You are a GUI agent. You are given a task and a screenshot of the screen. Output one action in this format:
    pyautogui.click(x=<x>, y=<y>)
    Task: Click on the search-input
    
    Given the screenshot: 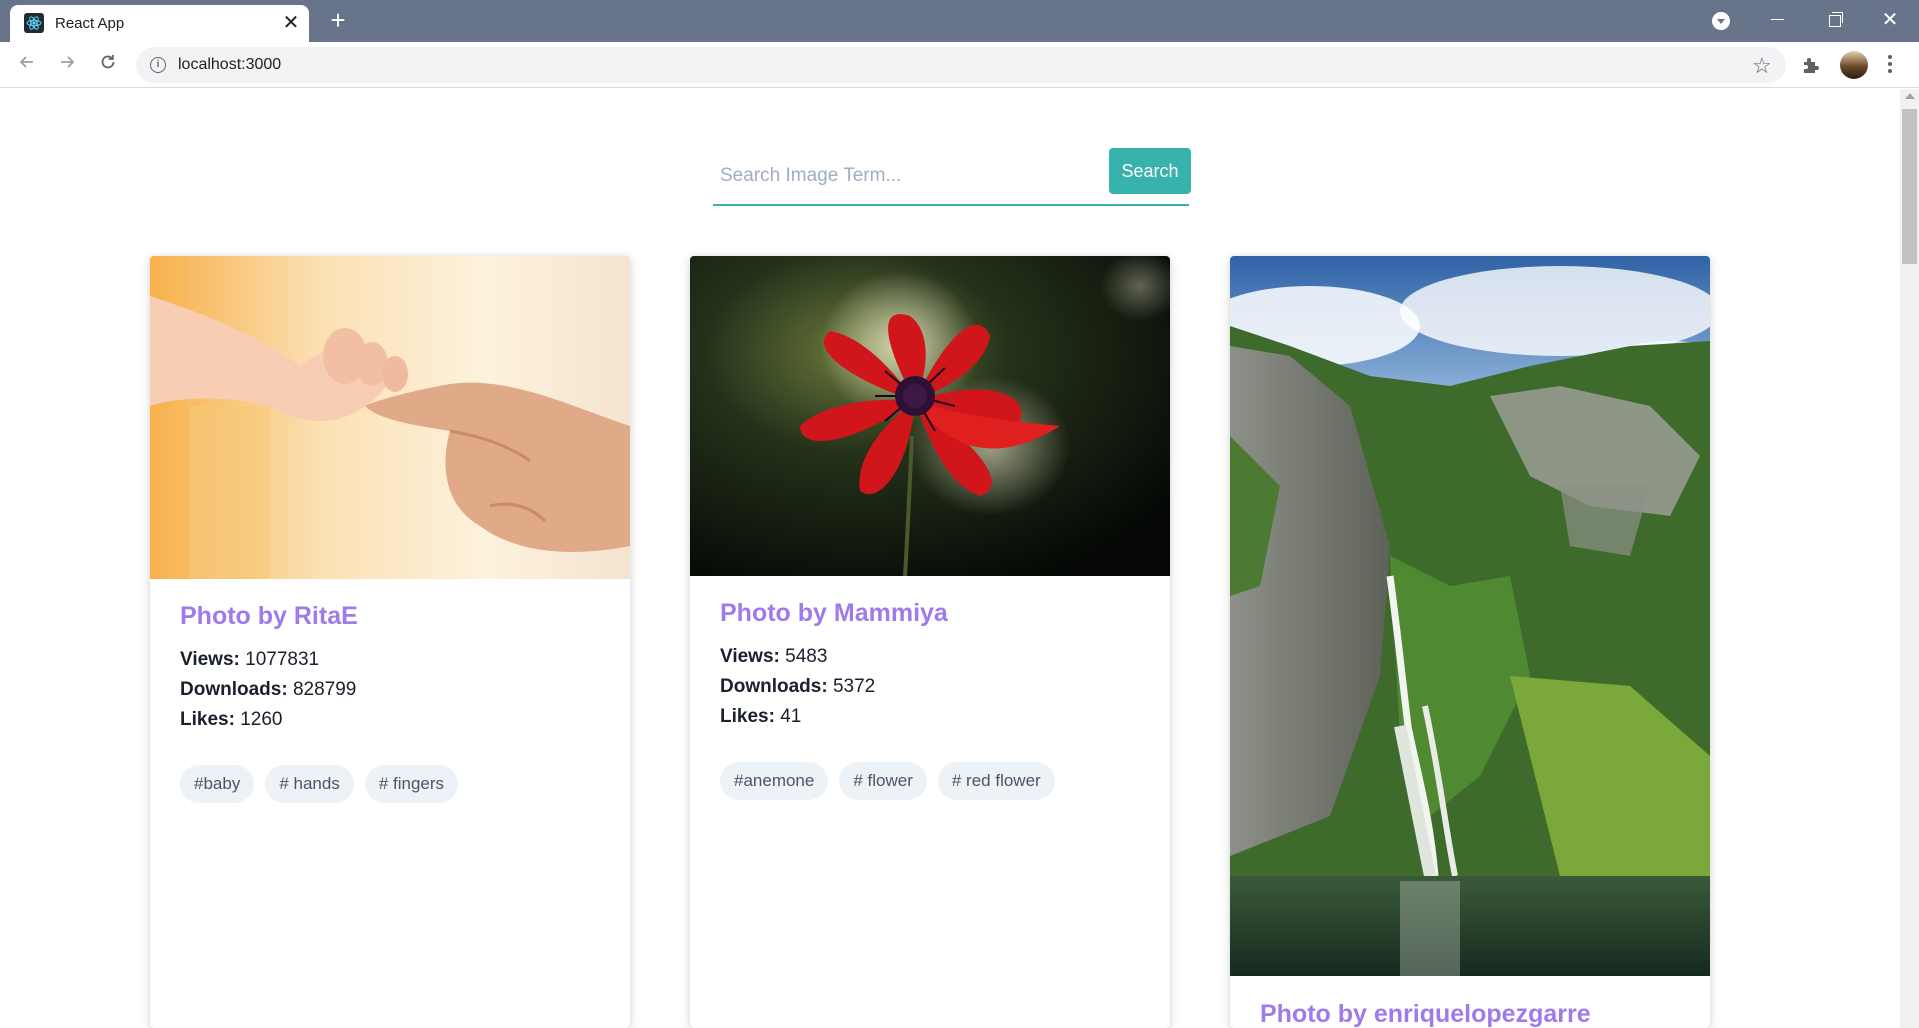 What is the action you would take?
    pyautogui.click(x=908, y=176)
    